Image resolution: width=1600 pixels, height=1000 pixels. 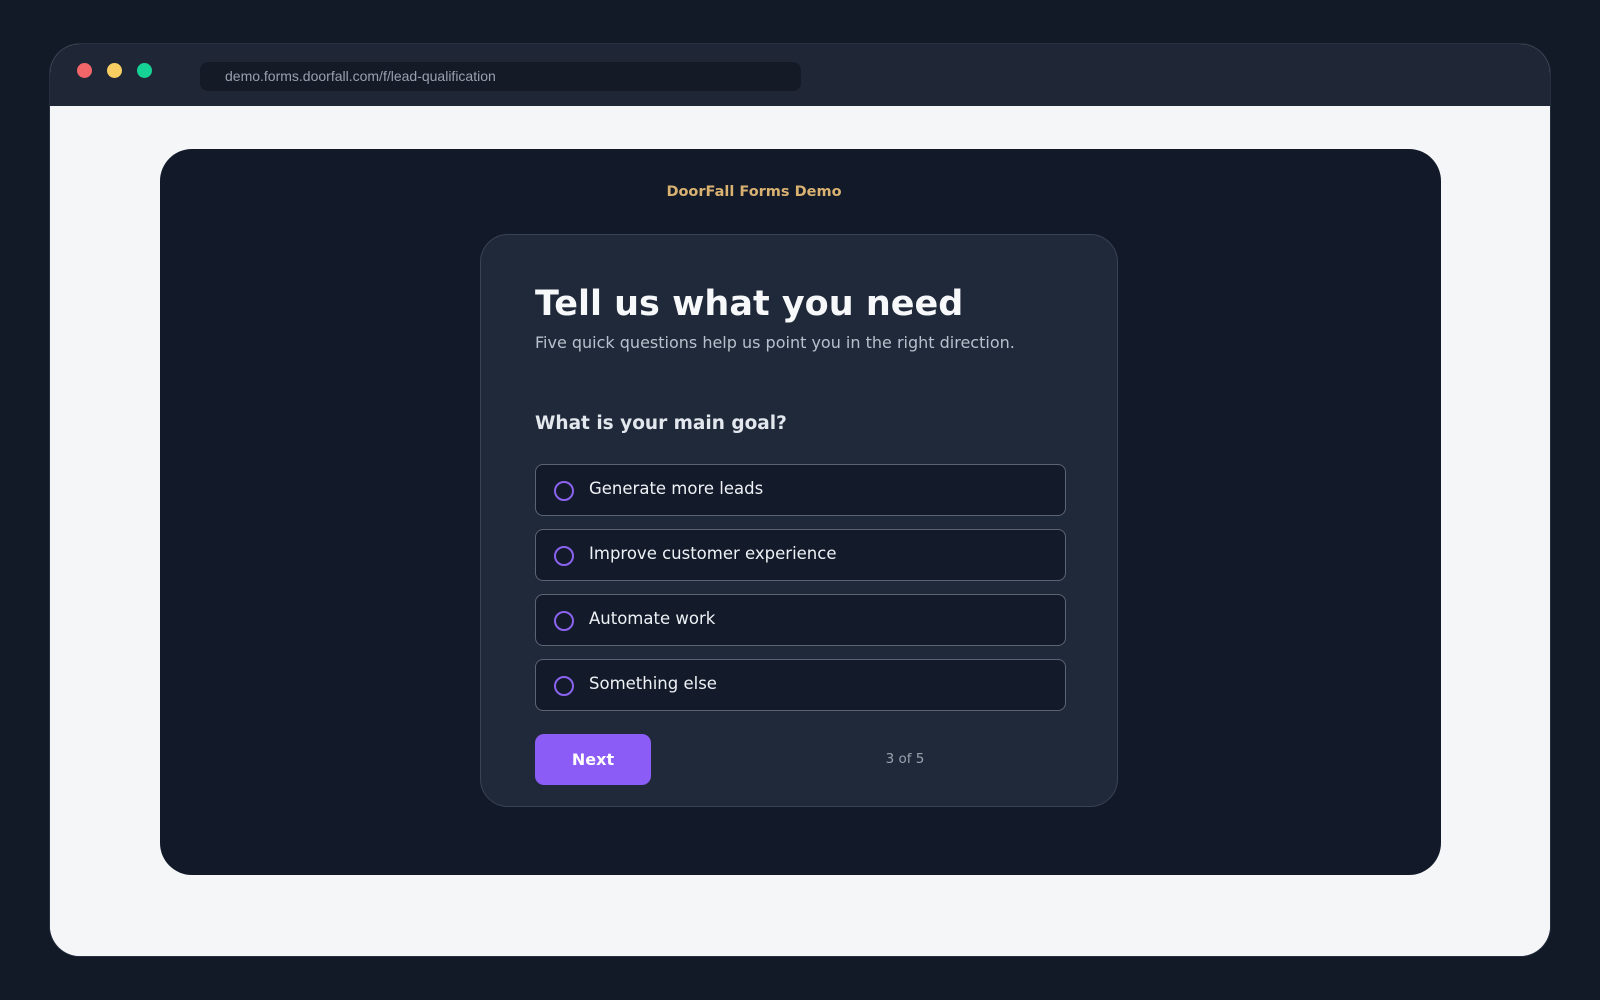 I want to click on brand-label: DoorFall Forms Demo, so click(x=754, y=192).